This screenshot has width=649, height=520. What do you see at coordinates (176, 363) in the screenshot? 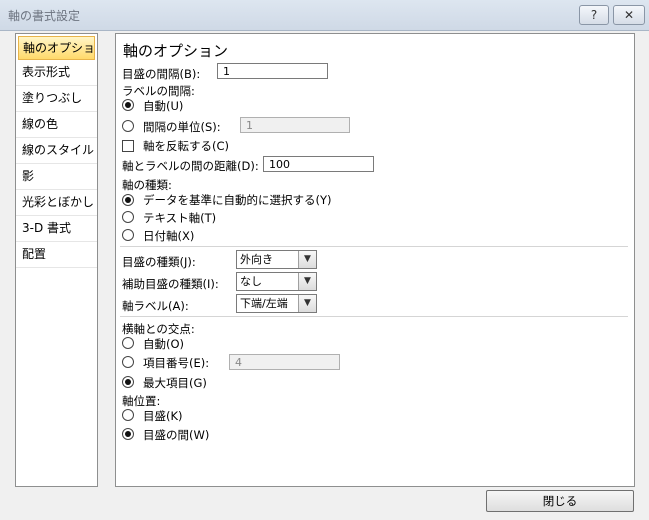
I see `crosses-number-label: 項目番号(E):` at bounding box center [176, 363].